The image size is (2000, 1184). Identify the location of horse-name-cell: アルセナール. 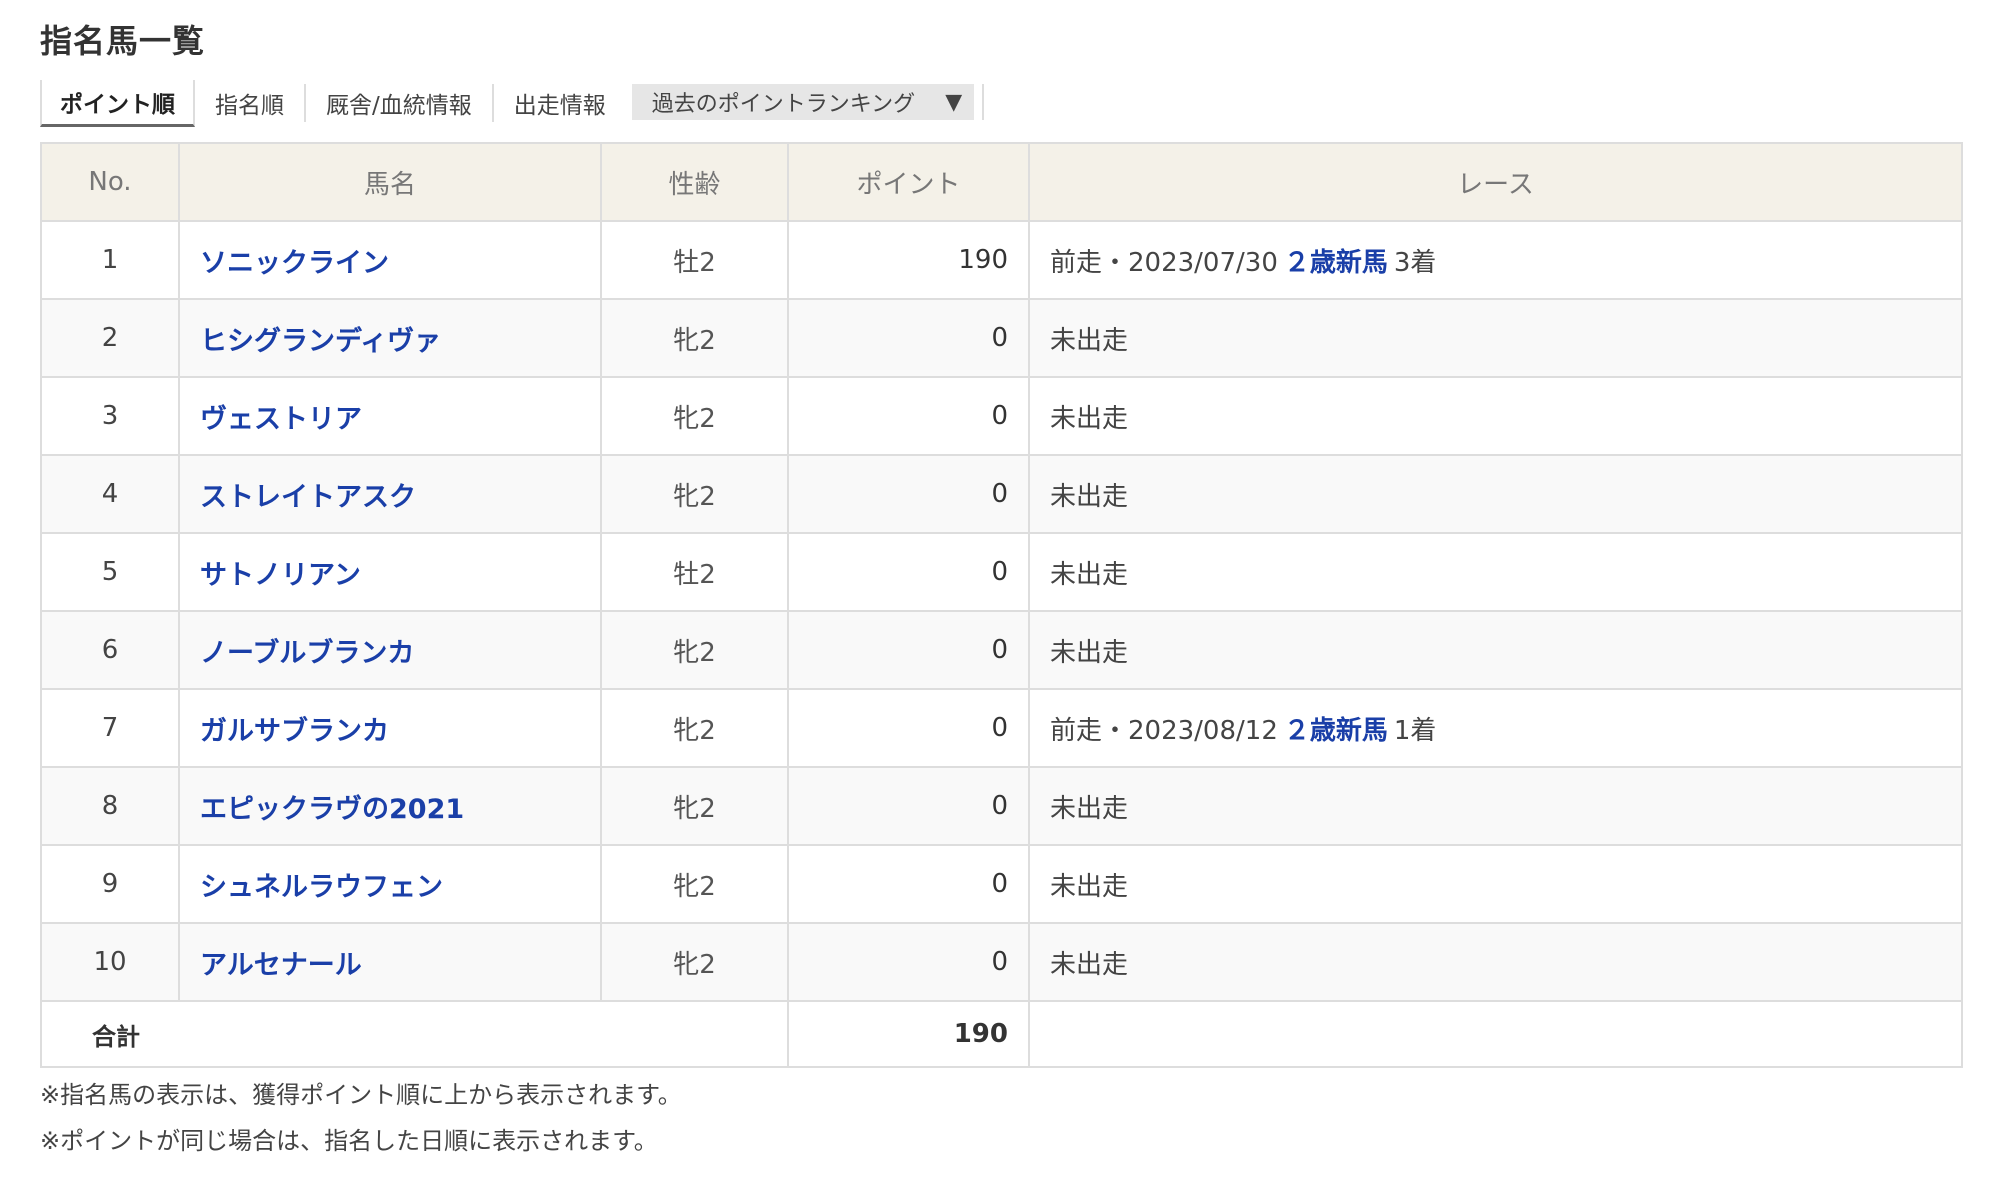
(390, 962).